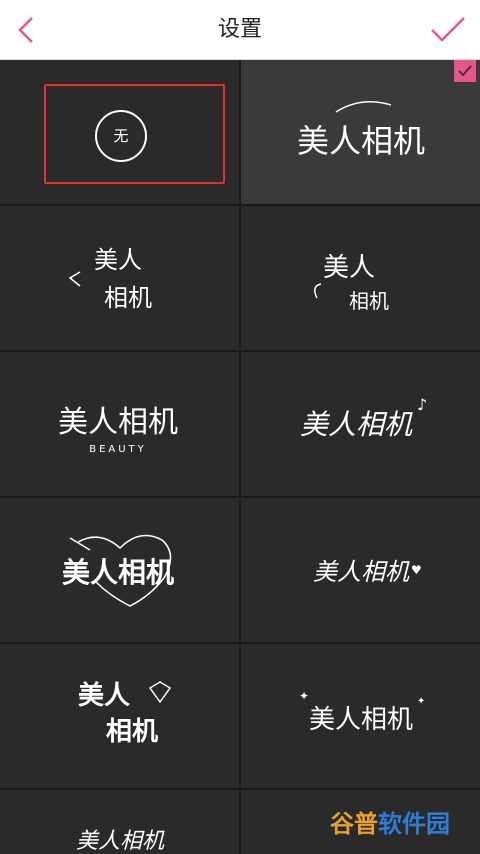 This screenshot has height=854, width=480. What do you see at coordinates (349, 268) in the screenshot?
I see `template-3-top: 美人` at bounding box center [349, 268].